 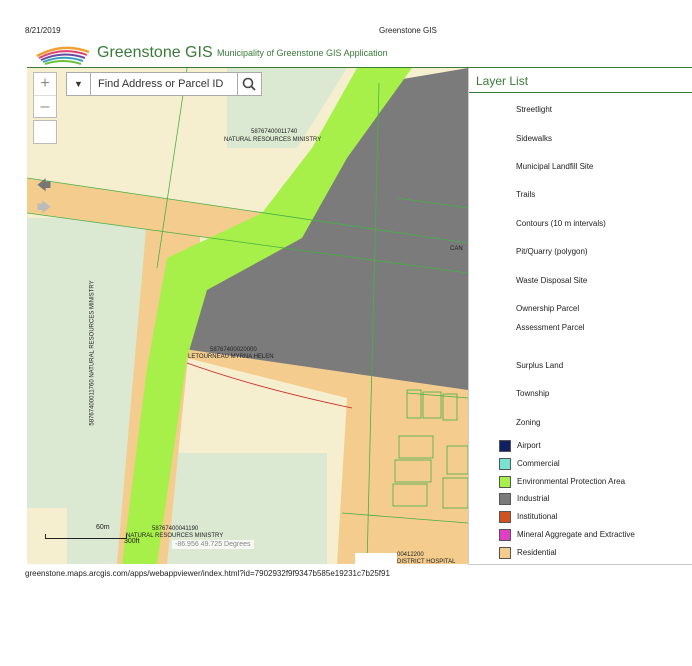 I want to click on layer-item-streetlight: Streetlight, so click(x=534, y=109).